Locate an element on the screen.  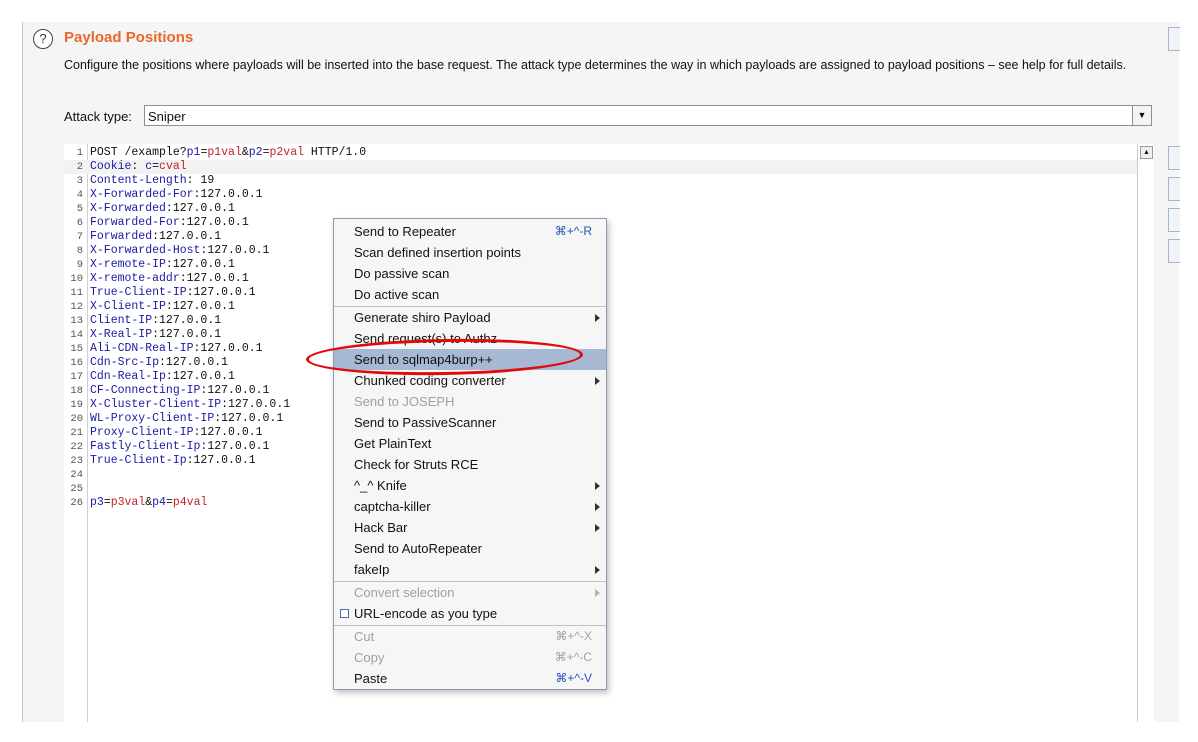
menu-item-do-active-scan: Do active scan is located at coordinates (470, 294).